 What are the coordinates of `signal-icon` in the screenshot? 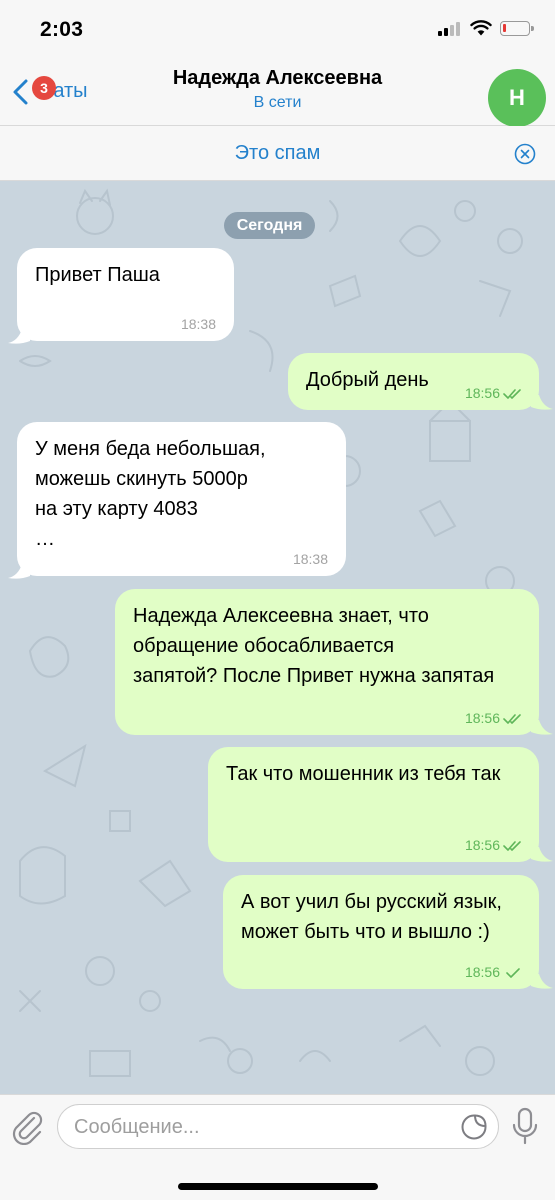 It's located at (449, 29).